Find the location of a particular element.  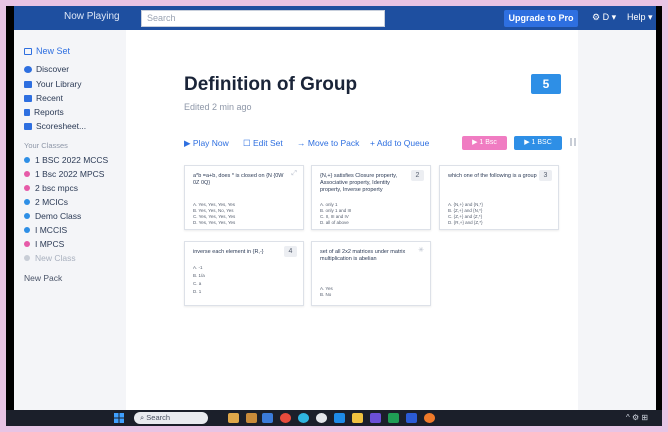

chrome-icon is located at coordinates (285, 418).